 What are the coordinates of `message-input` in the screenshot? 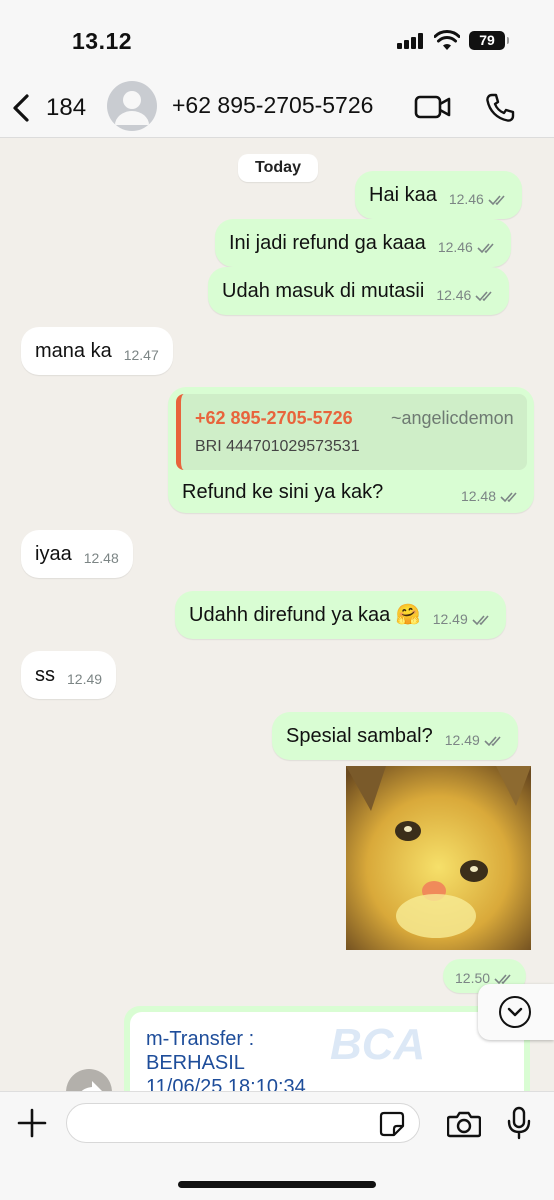 It's located at (243, 1123).